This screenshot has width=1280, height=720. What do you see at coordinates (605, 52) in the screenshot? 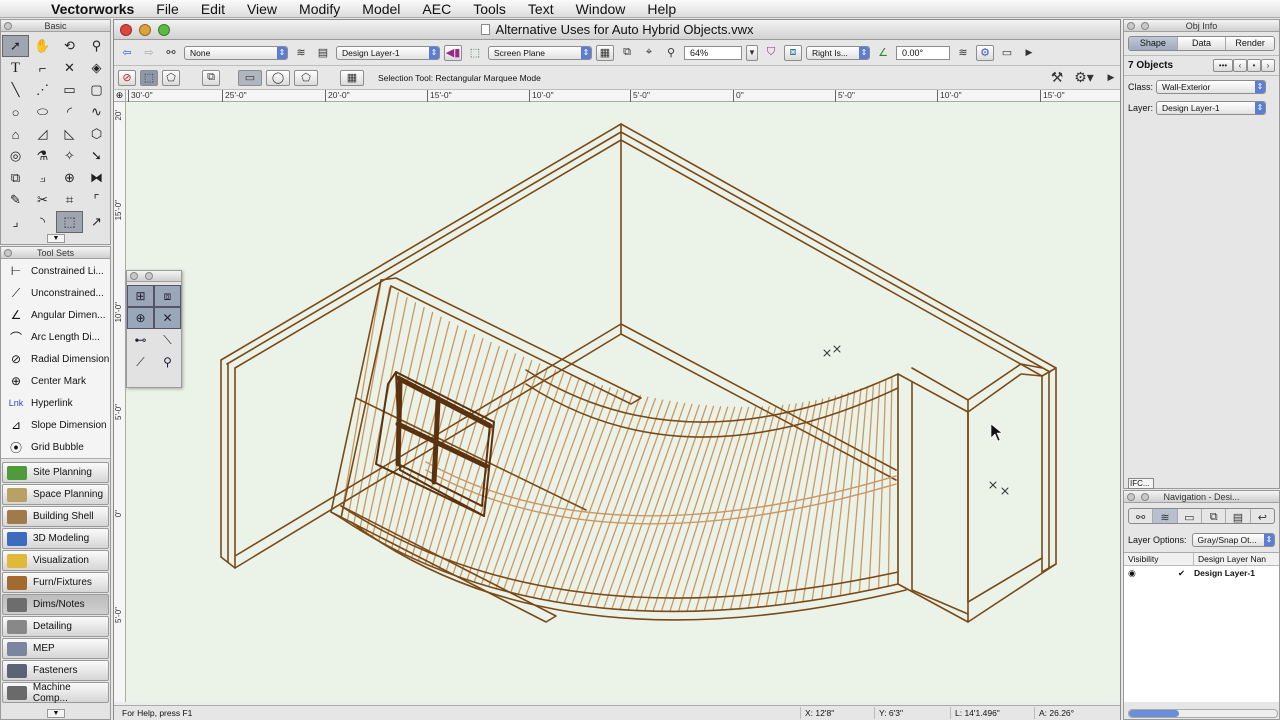
I see `page-setup-icon: ▦` at bounding box center [605, 52].